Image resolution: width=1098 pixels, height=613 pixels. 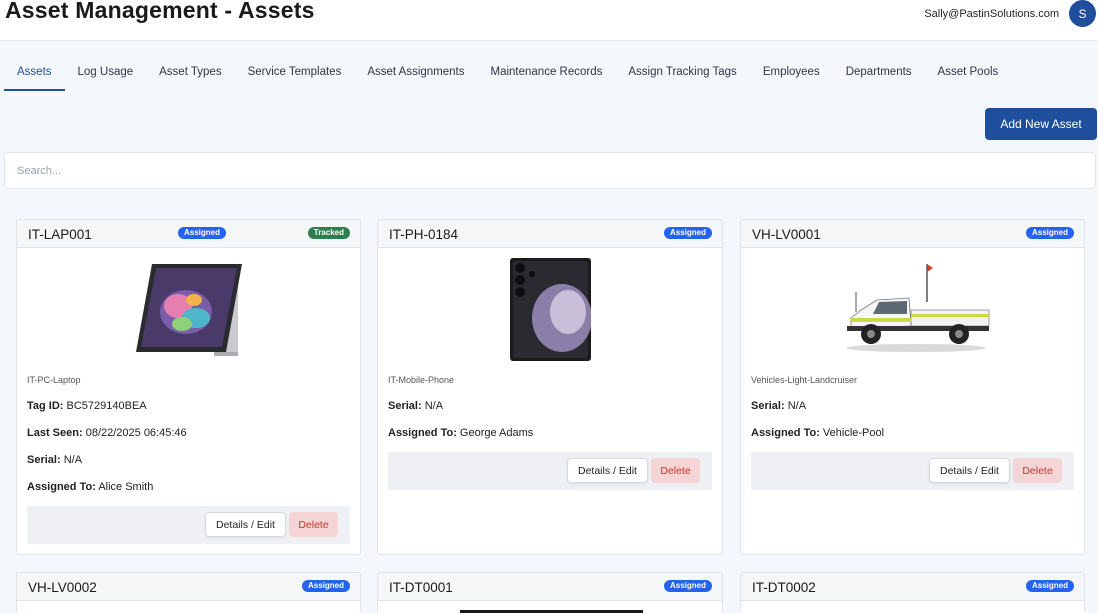 I want to click on assigned-to-field: Assigned To: George Adams, so click(x=460, y=433).